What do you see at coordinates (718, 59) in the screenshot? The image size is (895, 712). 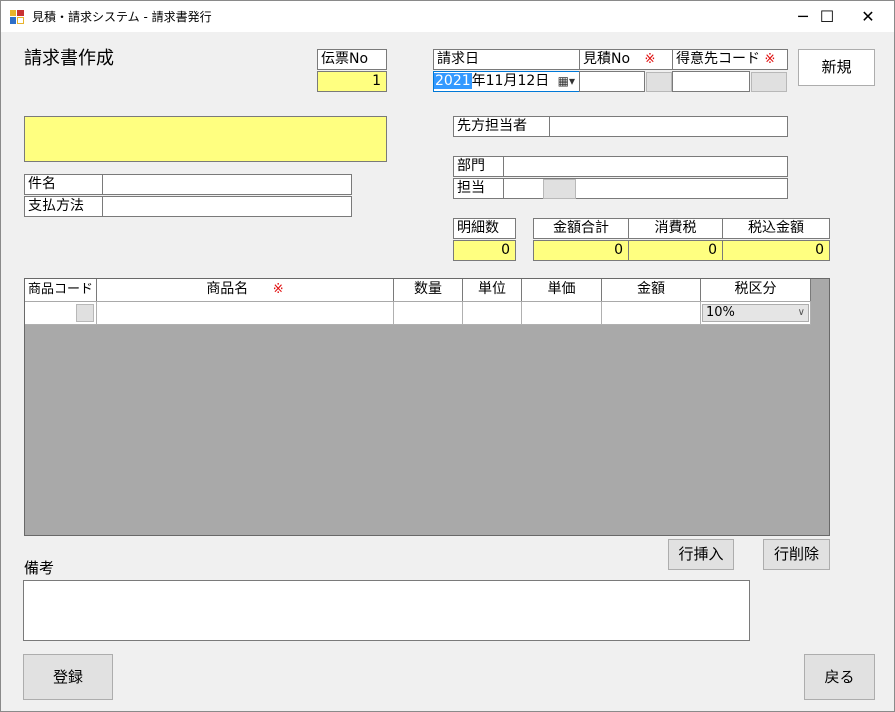 I see `customer-code-label-text: 得意先コード` at bounding box center [718, 59].